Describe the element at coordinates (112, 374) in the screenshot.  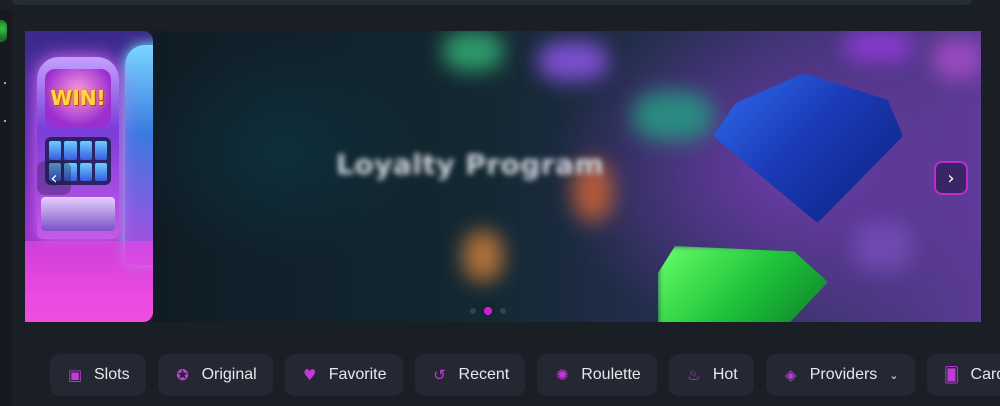
I see `category-label: Slots` at that location.